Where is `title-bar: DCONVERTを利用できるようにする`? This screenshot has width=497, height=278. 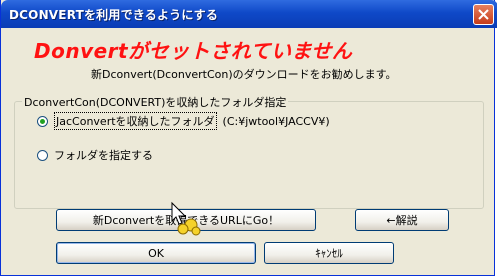
title-bar: DCONVERTを利用できるようにする is located at coordinates (249, 14).